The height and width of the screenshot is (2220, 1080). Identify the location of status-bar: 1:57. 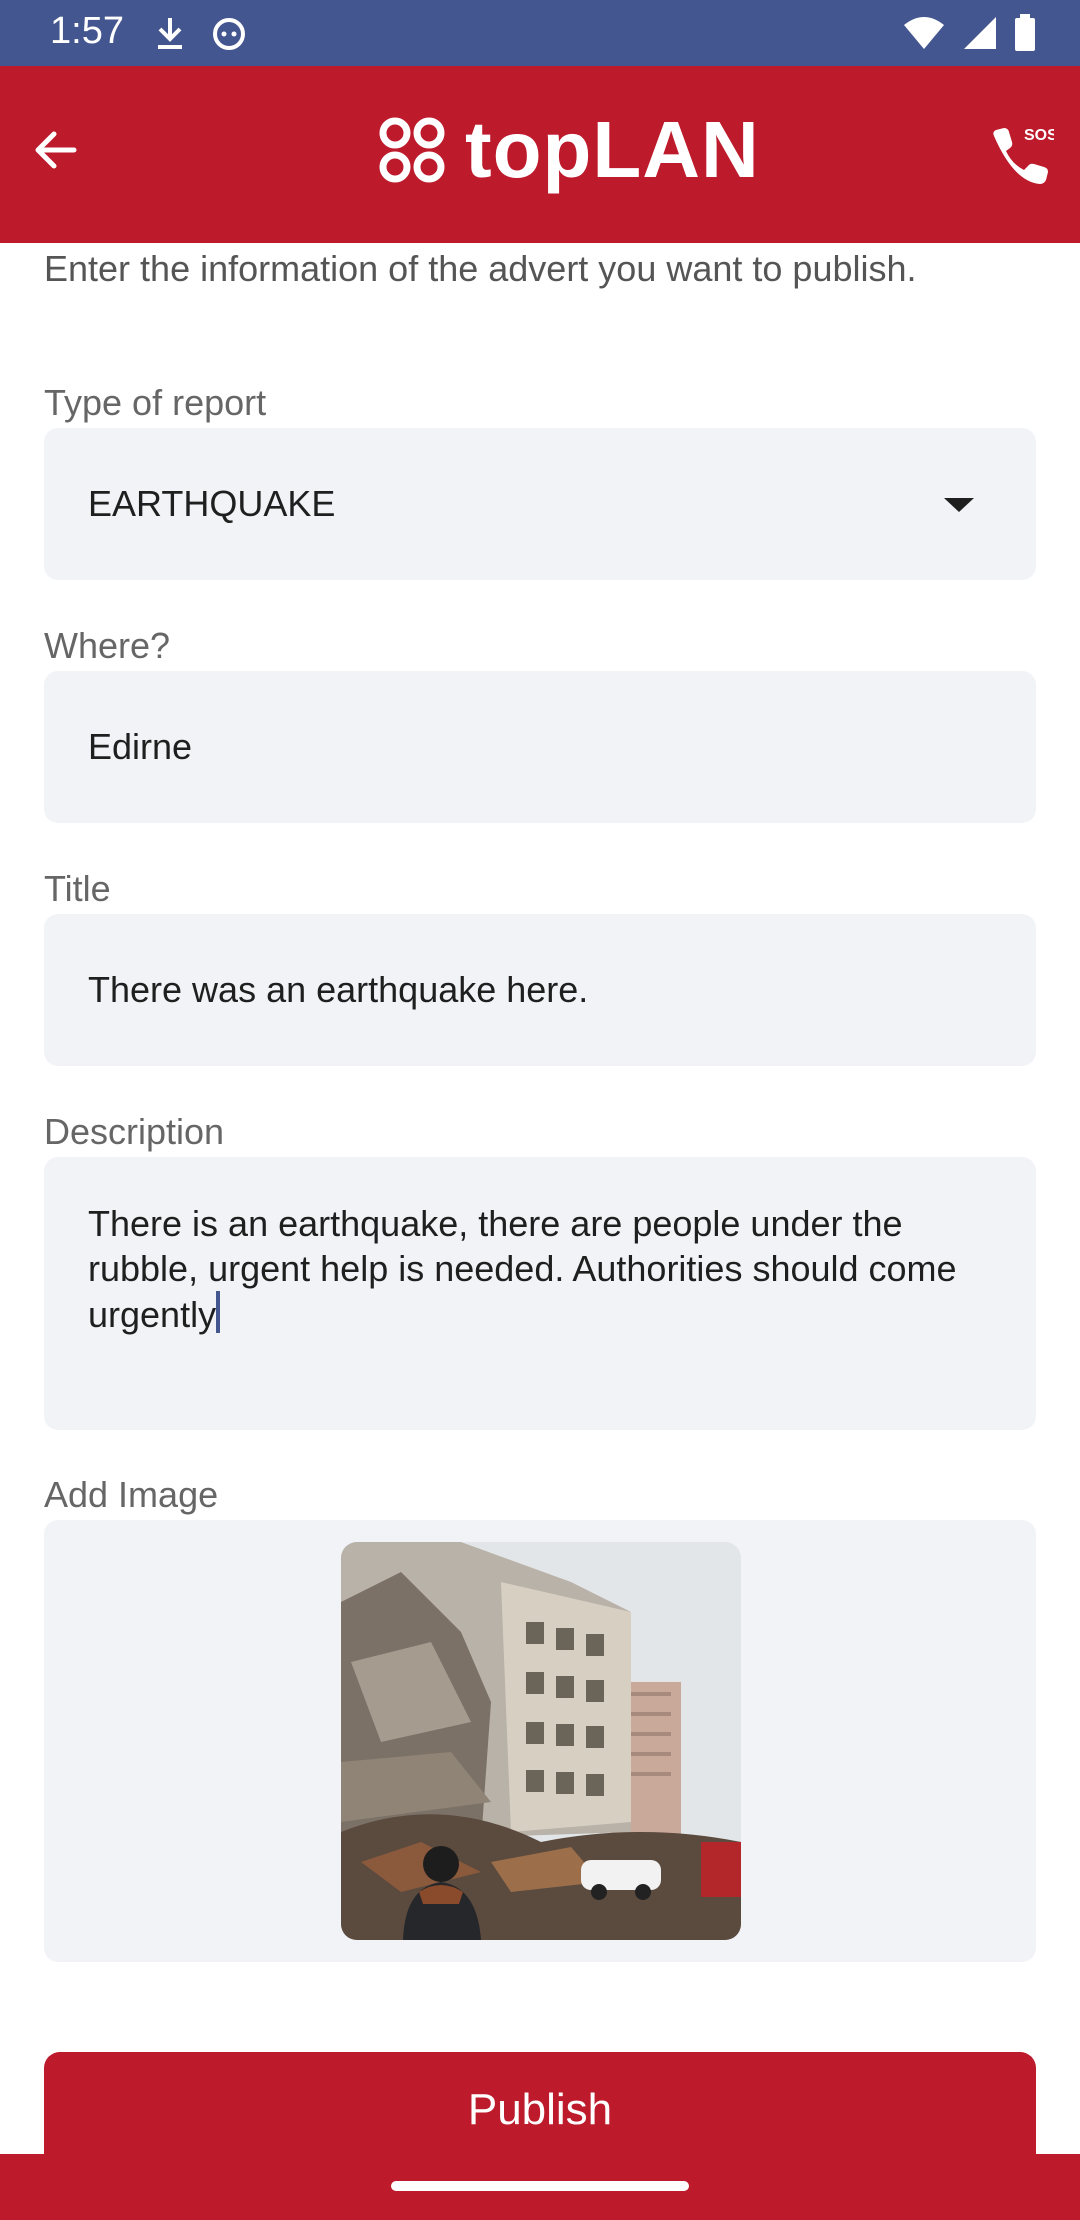
(540, 33).